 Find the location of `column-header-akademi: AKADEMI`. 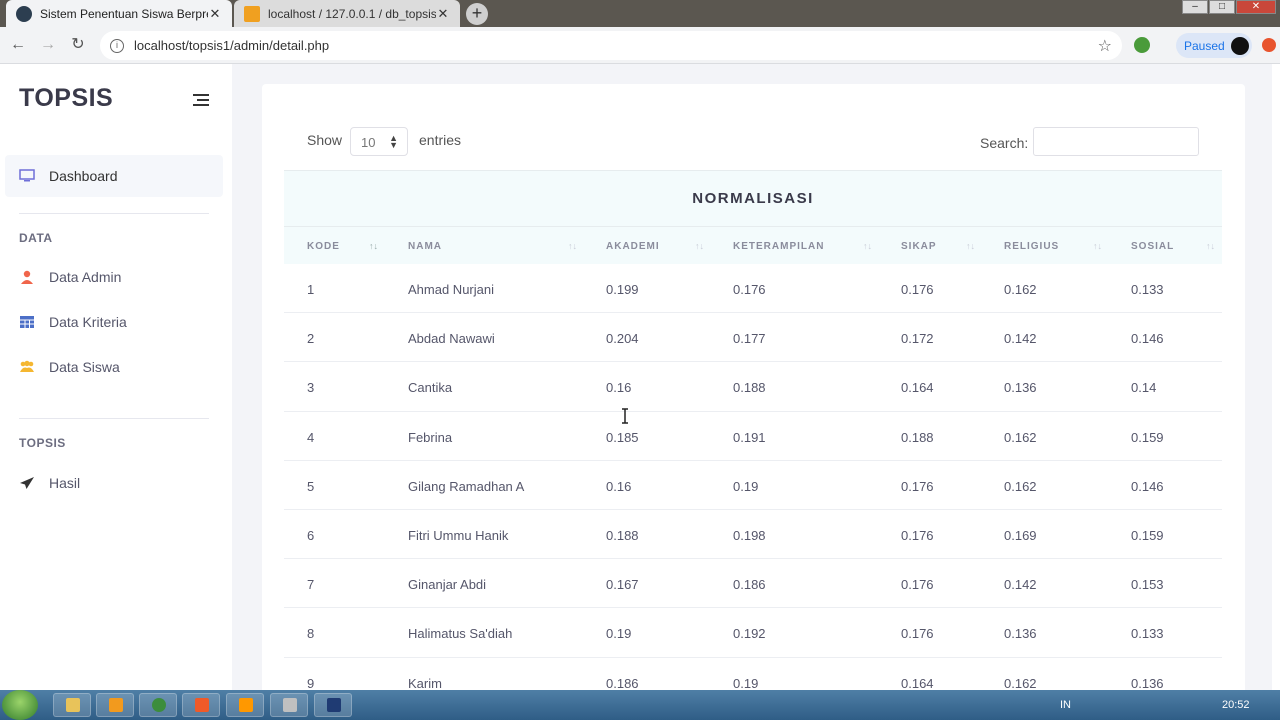

column-header-akademi: AKADEMI is located at coordinates (633, 246).